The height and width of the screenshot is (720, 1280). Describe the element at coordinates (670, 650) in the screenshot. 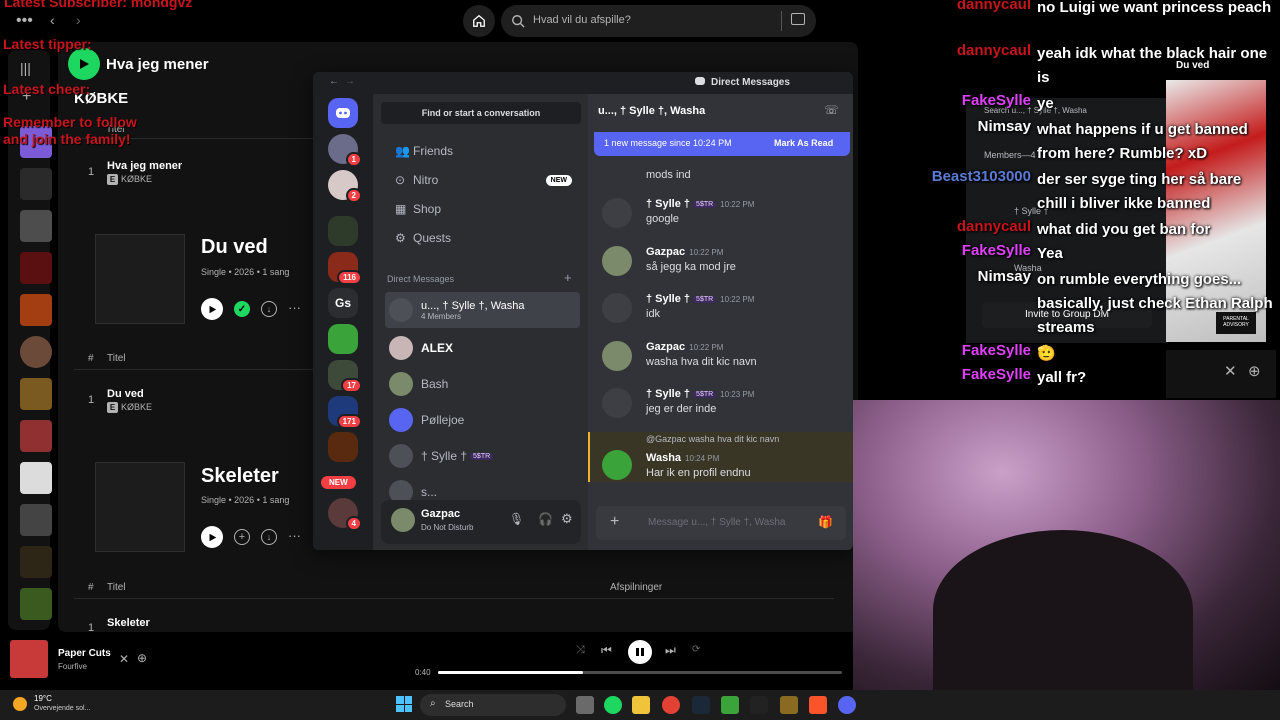

I see `next-icon: ⏭` at that location.